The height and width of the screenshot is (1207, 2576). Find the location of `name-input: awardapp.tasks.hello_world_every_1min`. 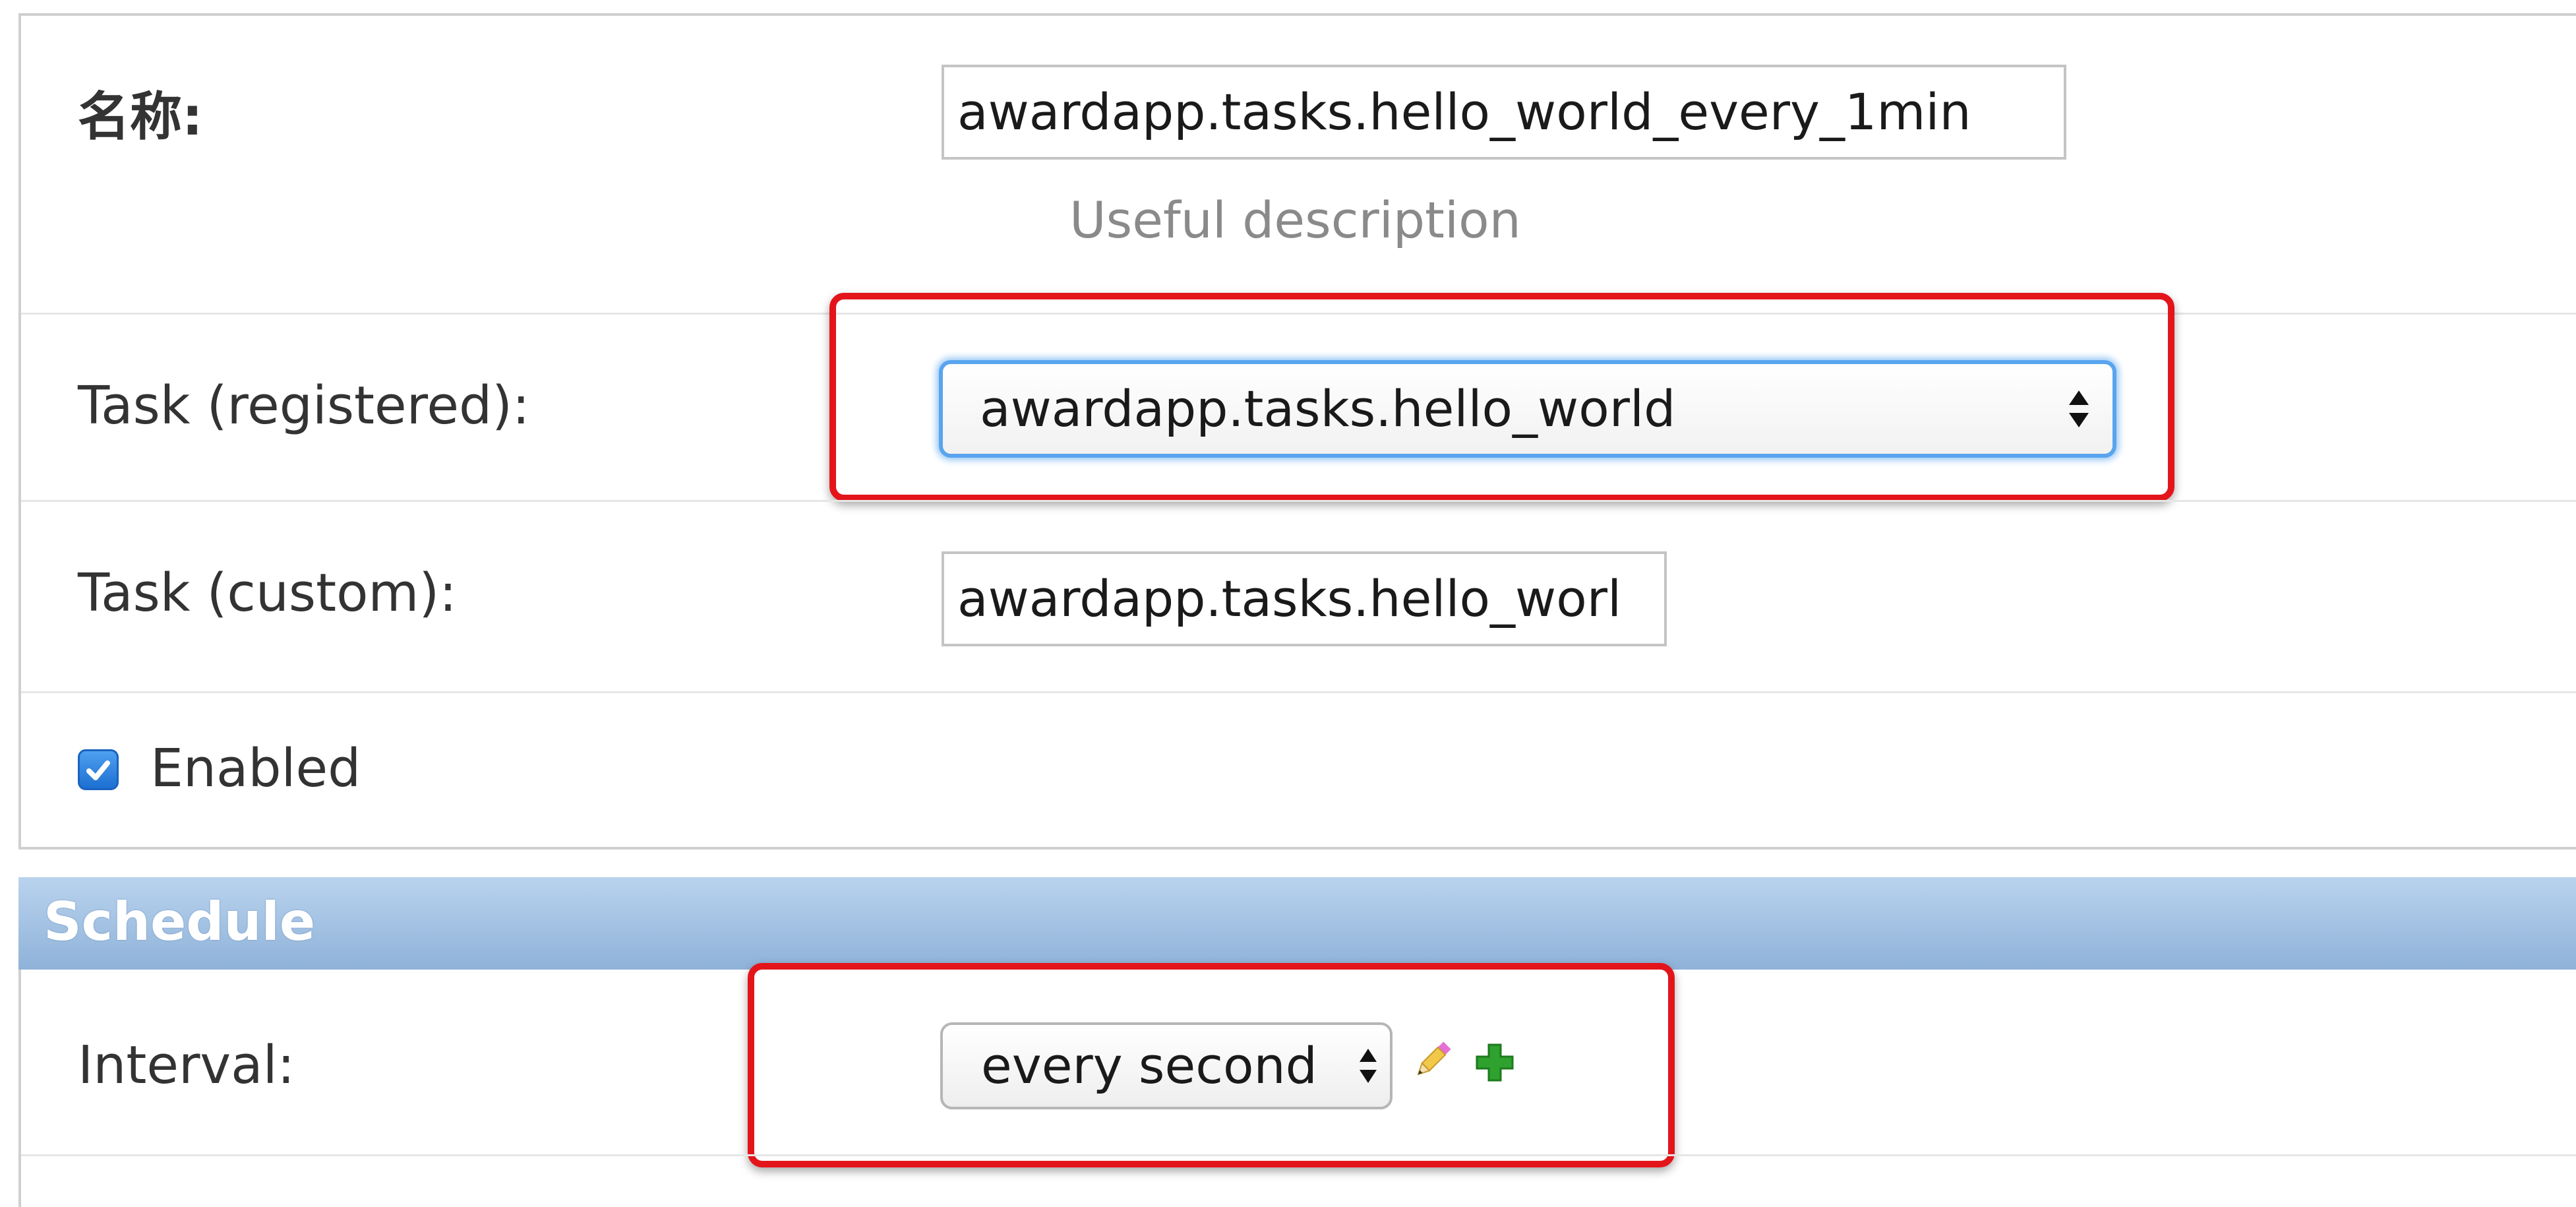

name-input: awardapp.tasks.hello_world_every_1min is located at coordinates (1504, 112).